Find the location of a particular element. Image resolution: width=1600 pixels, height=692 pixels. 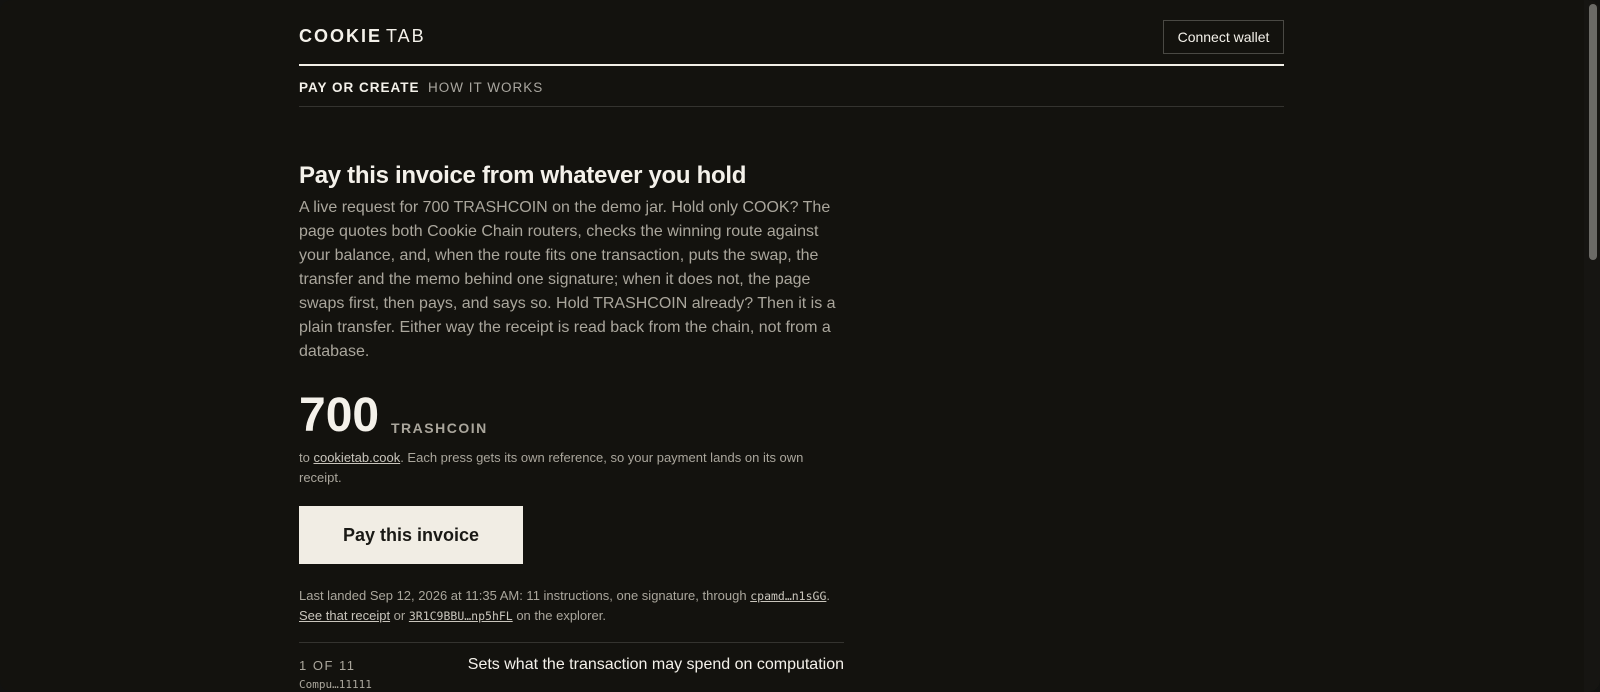

tx-signature-link: 3R1C9BBU…np5hFL is located at coordinates (461, 616).